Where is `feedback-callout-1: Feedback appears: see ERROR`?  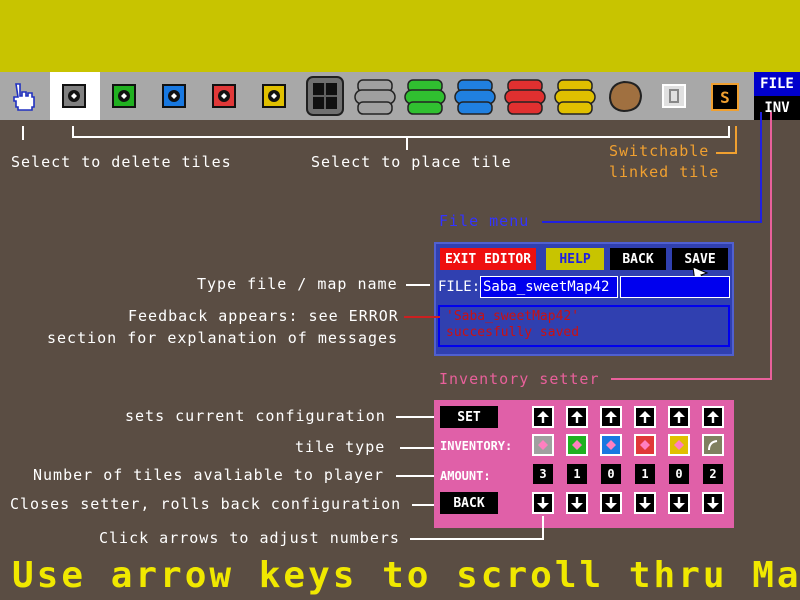 feedback-callout-1: Feedback appears: see ERROR is located at coordinates (263, 316).